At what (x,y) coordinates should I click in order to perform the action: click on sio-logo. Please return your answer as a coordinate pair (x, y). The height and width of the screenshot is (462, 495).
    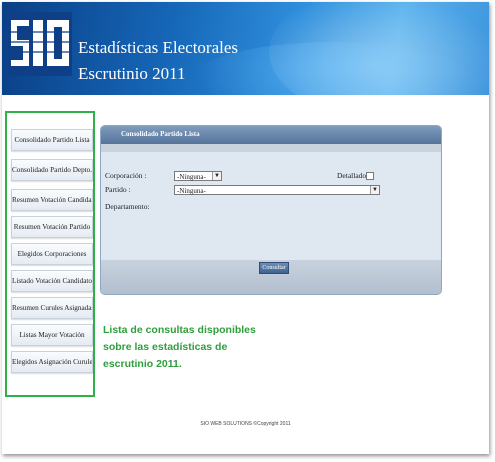
    Looking at the image, I should click on (40, 44).